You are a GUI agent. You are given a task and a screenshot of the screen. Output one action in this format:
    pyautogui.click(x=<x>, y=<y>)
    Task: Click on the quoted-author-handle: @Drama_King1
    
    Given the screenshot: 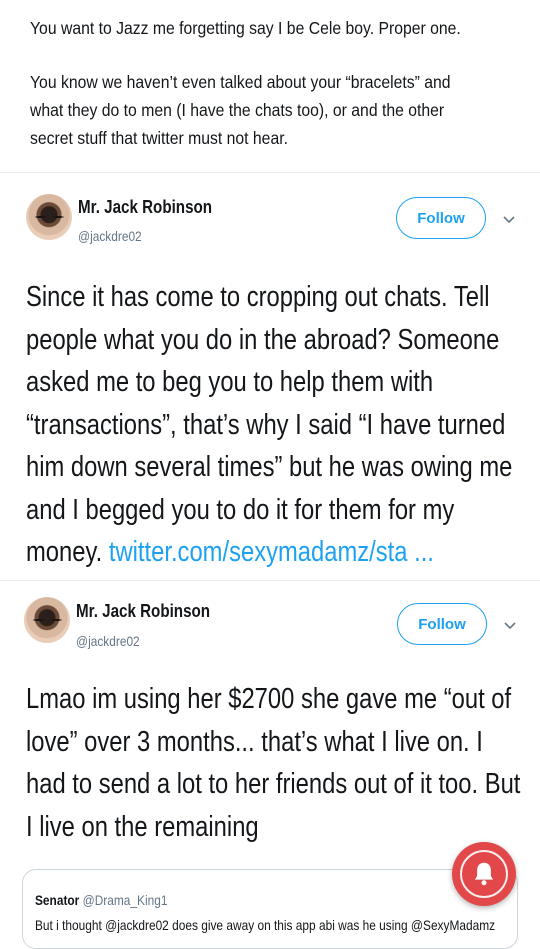 What is the action you would take?
    pyautogui.click(x=125, y=900)
    